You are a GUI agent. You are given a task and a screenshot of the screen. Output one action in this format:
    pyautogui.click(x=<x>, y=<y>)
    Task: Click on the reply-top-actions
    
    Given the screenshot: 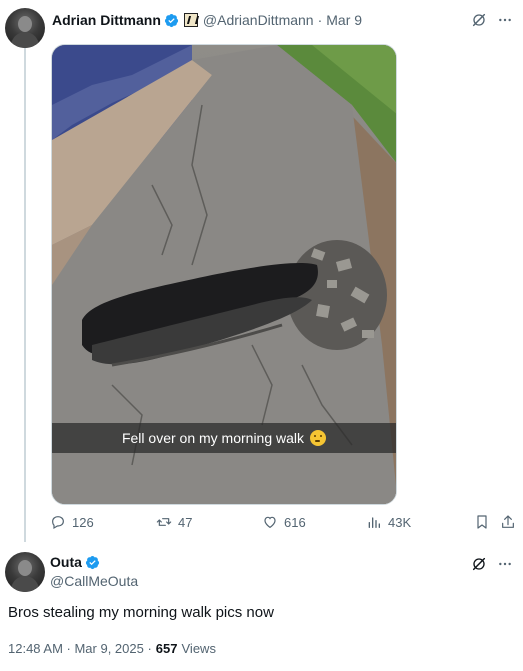 What is the action you would take?
    pyautogui.click(x=492, y=564)
    